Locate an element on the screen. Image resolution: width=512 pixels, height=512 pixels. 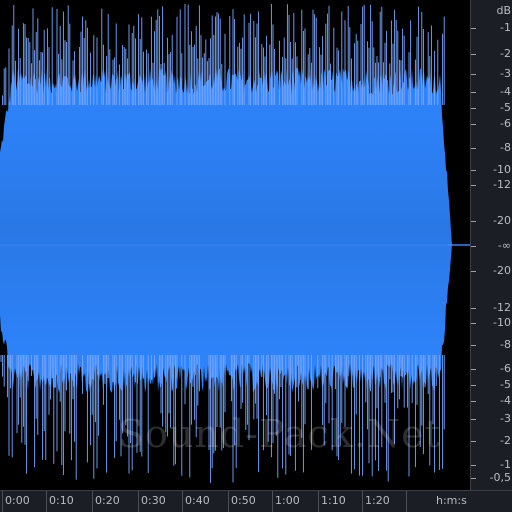
time-label: 0:20 is located at coordinates (107, 500).